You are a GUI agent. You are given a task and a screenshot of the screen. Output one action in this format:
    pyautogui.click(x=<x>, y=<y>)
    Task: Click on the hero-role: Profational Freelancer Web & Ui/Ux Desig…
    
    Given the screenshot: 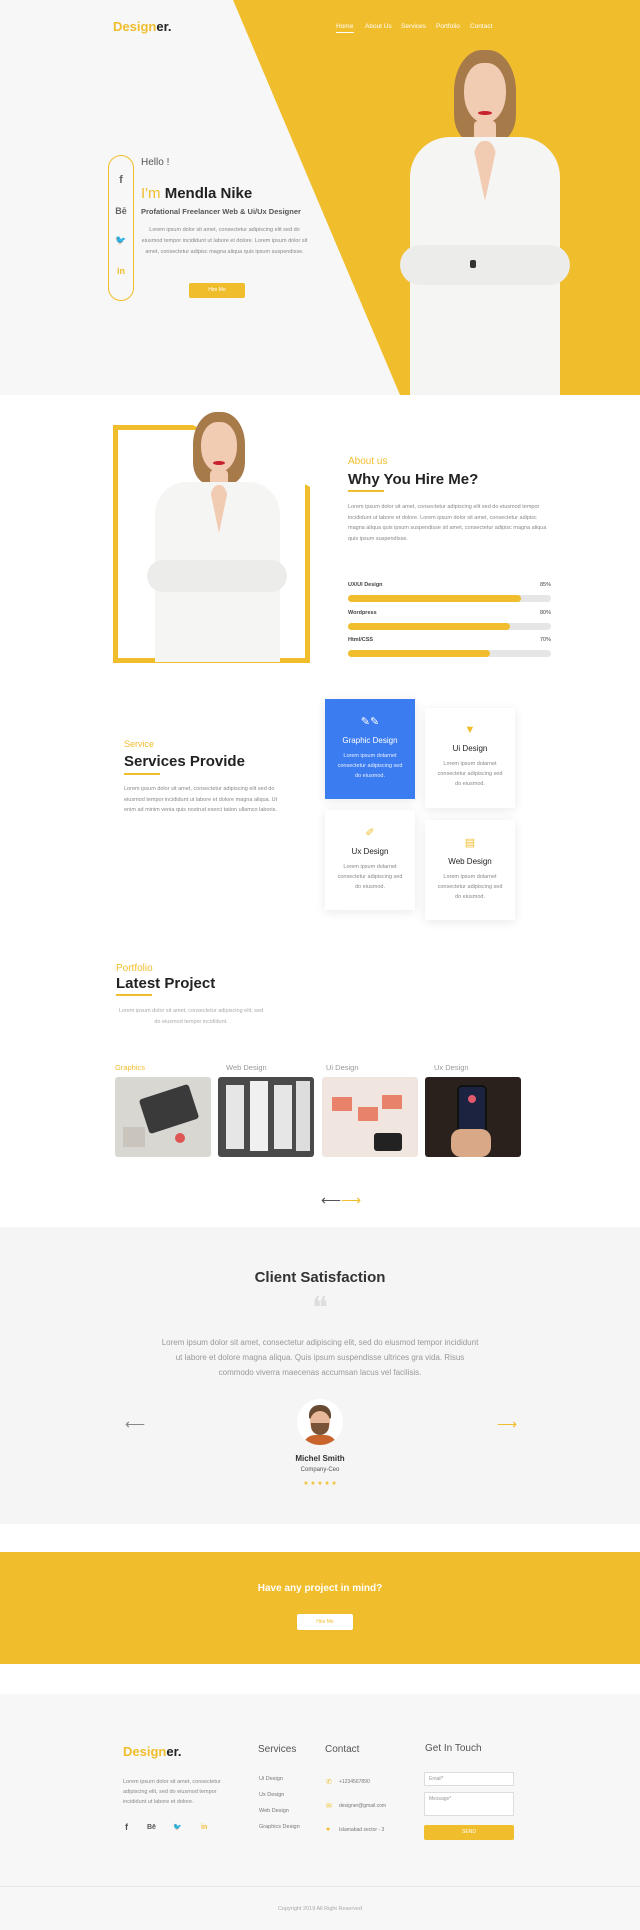 What is the action you would take?
    pyautogui.click(x=221, y=211)
    